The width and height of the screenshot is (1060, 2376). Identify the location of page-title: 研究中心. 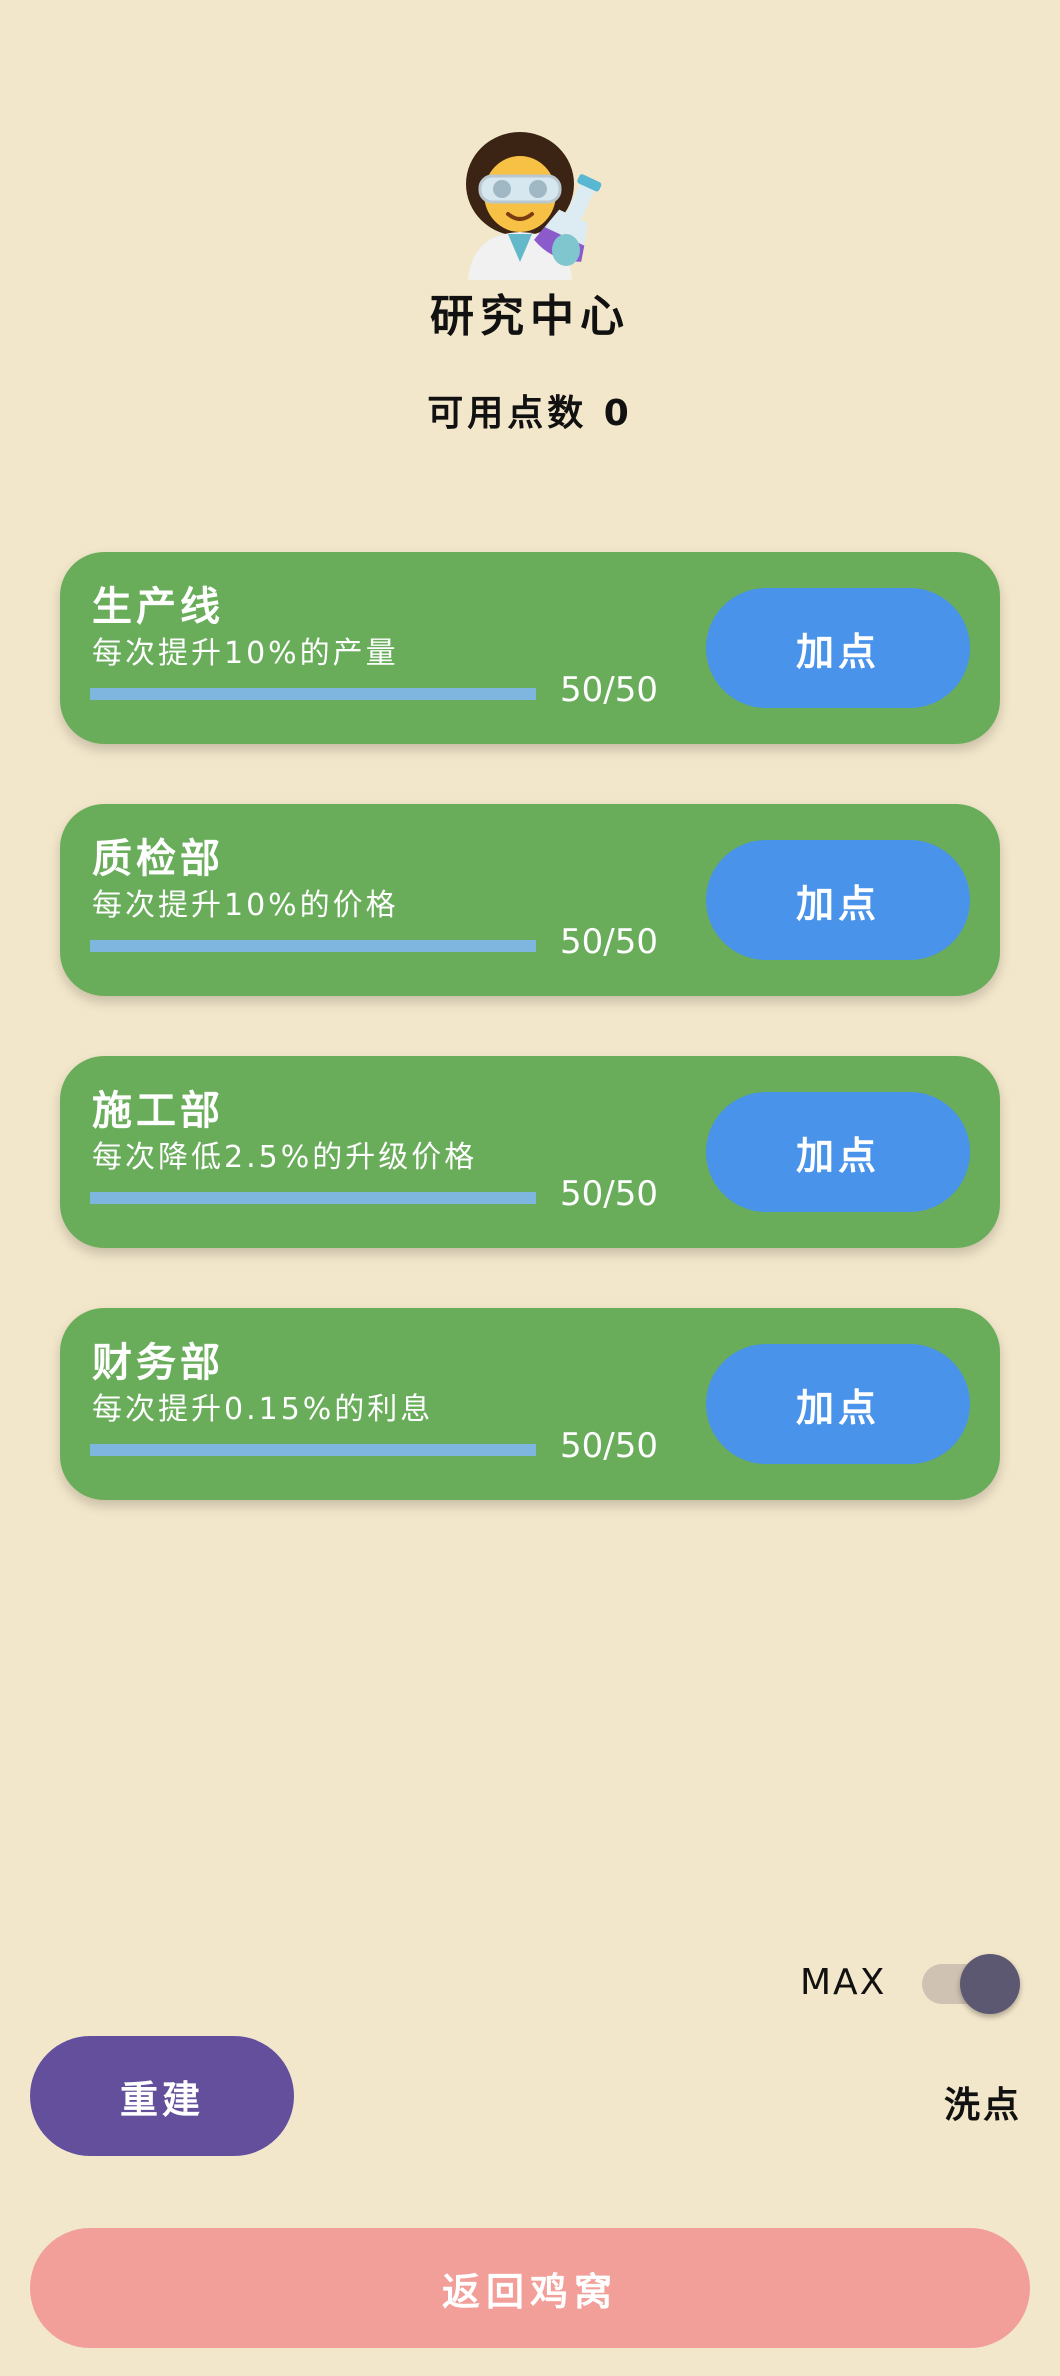
(530, 316).